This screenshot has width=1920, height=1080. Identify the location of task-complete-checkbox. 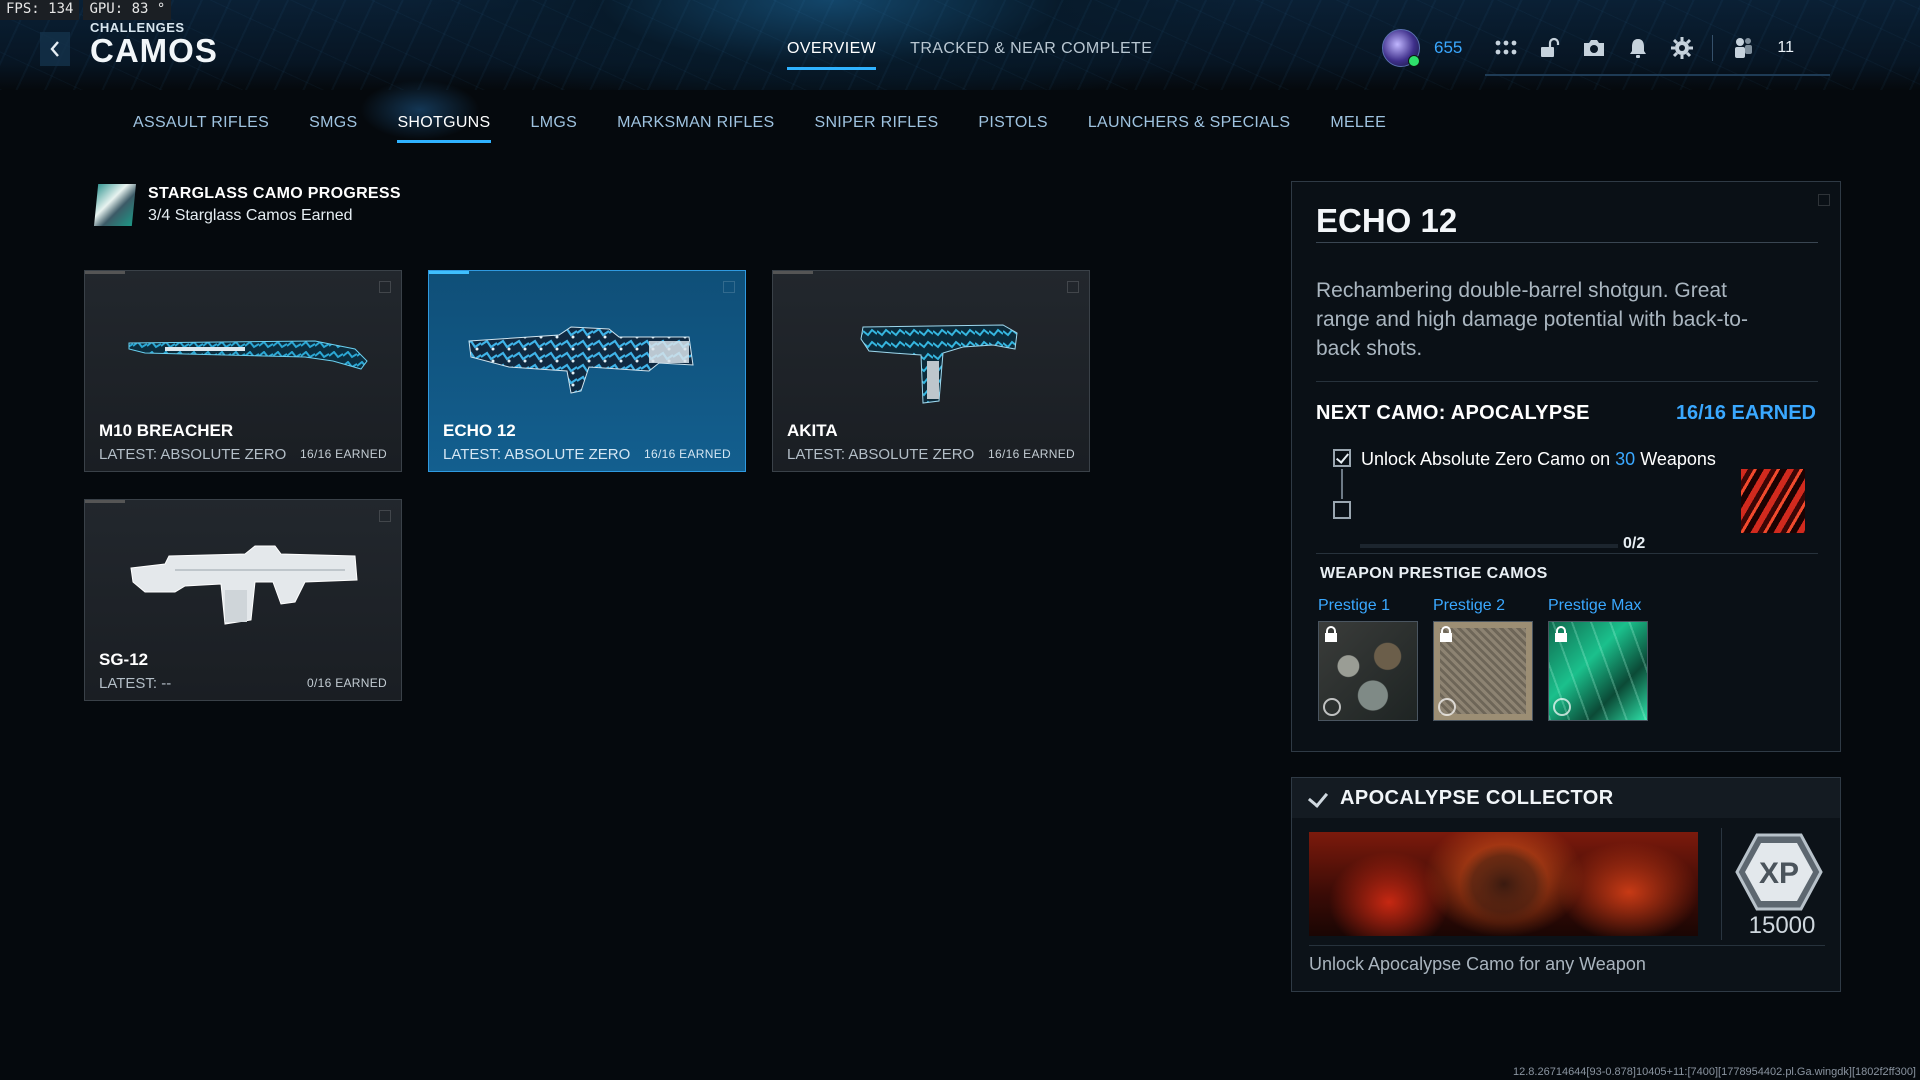
(1342, 458).